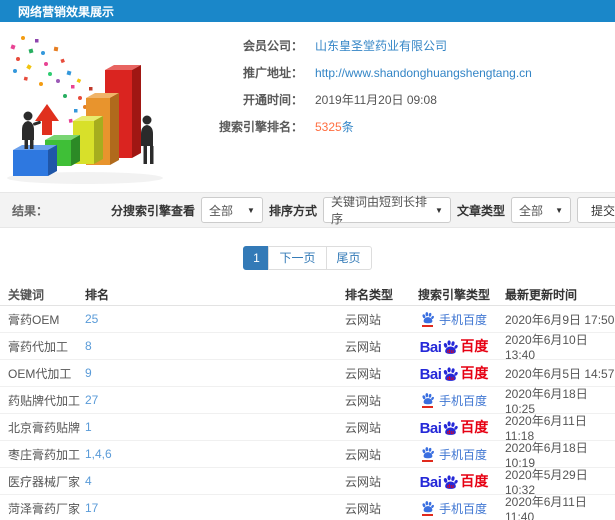 This screenshot has width=615, height=520. What do you see at coordinates (541, 294) in the screenshot?
I see `header-updated: 最新更新时间` at bounding box center [541, 294].